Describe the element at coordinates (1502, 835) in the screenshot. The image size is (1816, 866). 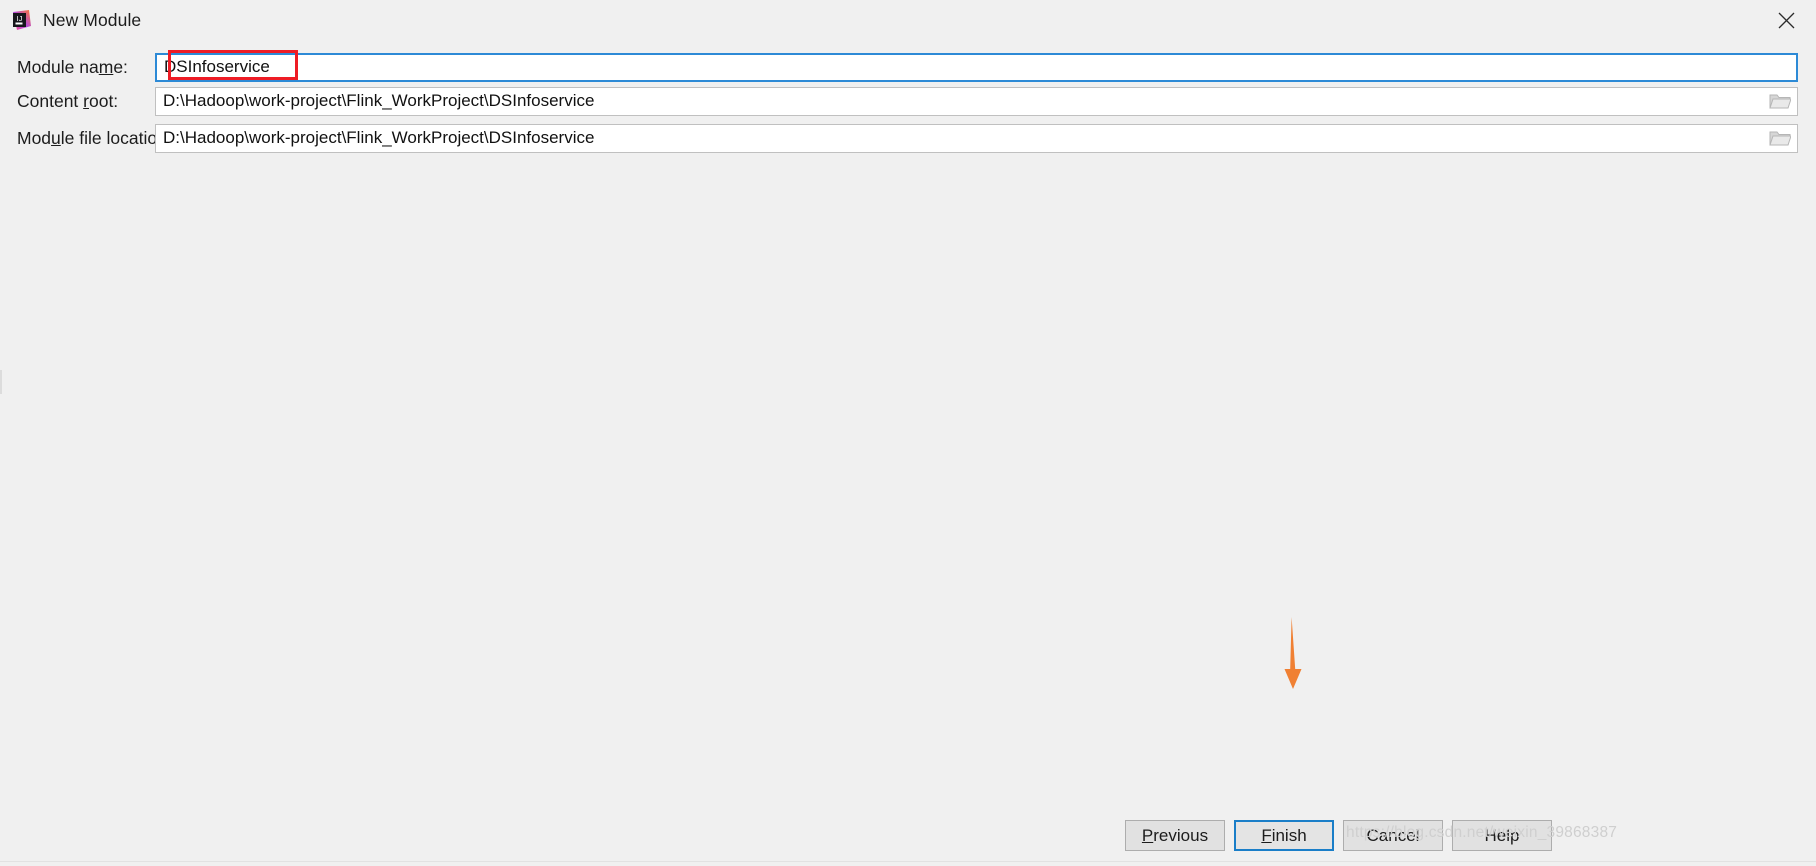
I see `help-button: Help` at that location.